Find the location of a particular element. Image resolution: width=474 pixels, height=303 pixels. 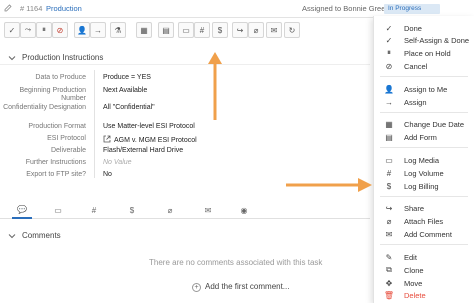

menu-item-label: Log Volume is located at coordinates (424, 173).